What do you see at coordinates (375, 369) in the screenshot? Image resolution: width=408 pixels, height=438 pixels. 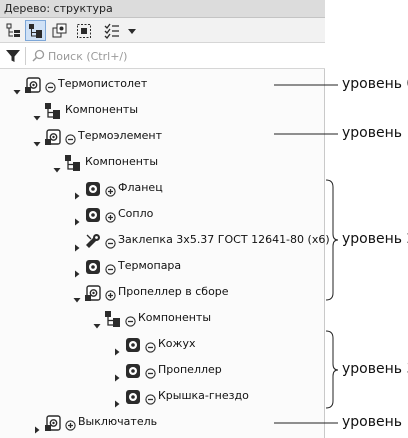 I see `annotation-level-3: уровень 3` at bounding box center [375, 369].